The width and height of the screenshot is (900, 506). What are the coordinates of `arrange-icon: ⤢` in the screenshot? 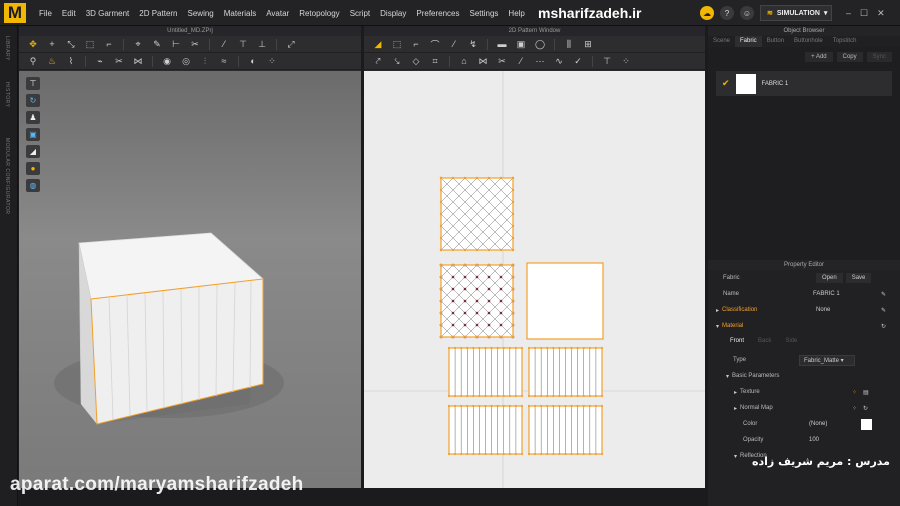 It's located at (291, 44).